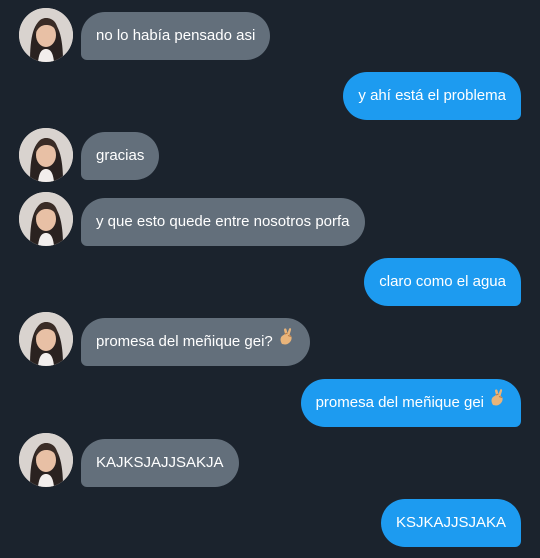  I want to click on message-bubble-incoming: promesa del meñique gei?, so click(195, 342).